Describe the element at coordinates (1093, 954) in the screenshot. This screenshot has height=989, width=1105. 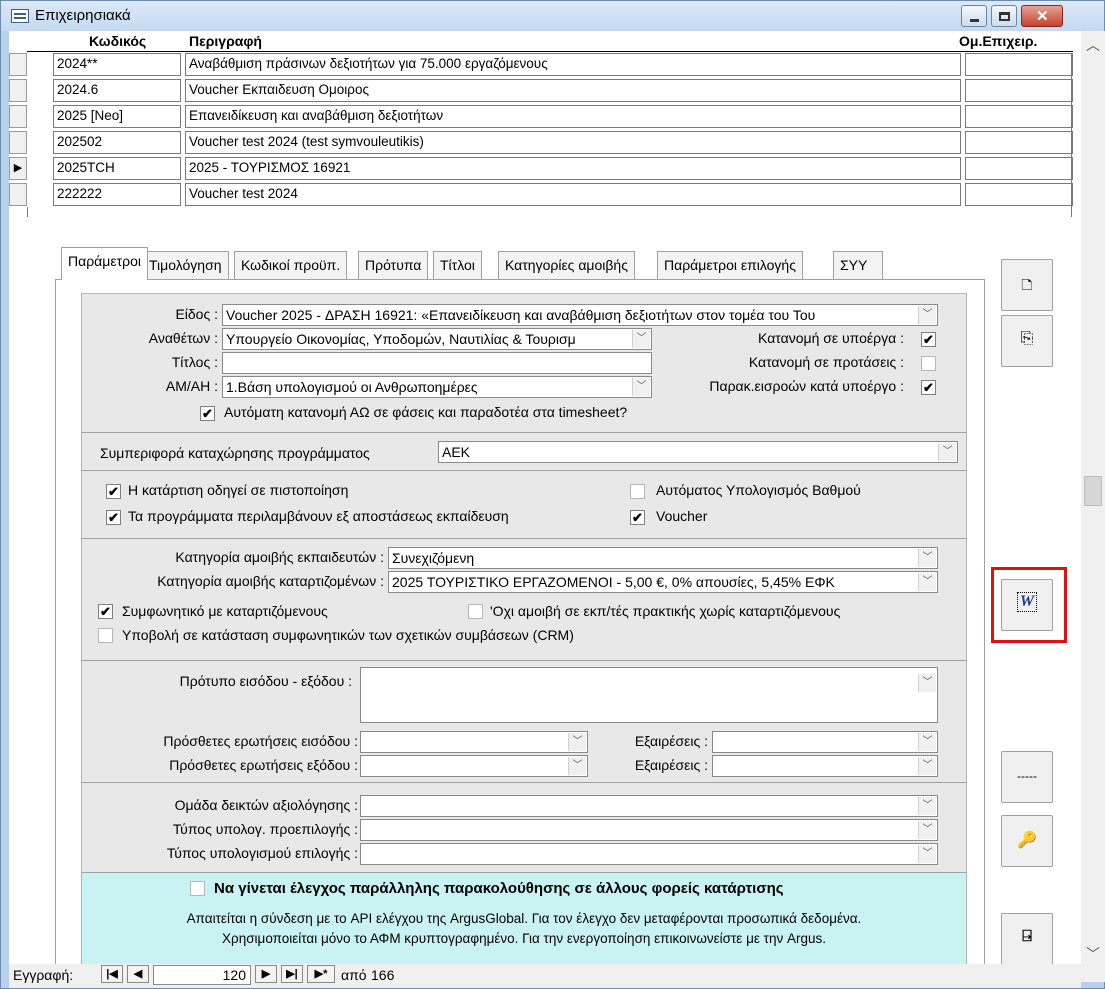
I see `scroll-down-icon: ﹀` at that location.